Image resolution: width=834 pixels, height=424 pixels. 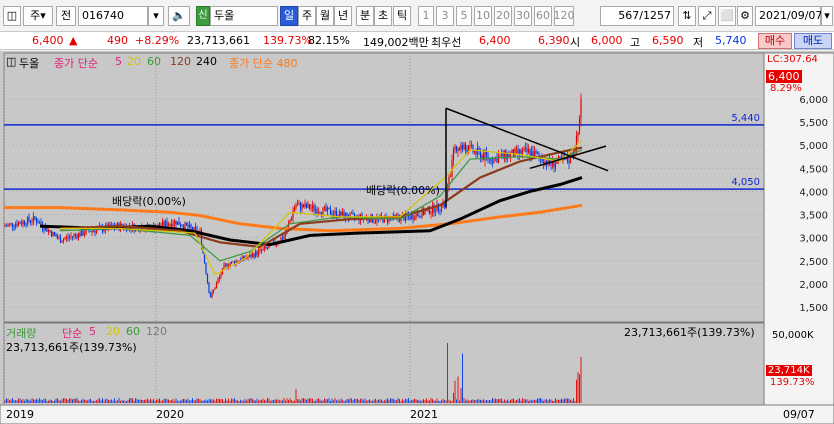 What do you see at coordinates (813, 308) in the screenshot?
I see `price-tick-9: 1,500` at bounding box center [813, 308].